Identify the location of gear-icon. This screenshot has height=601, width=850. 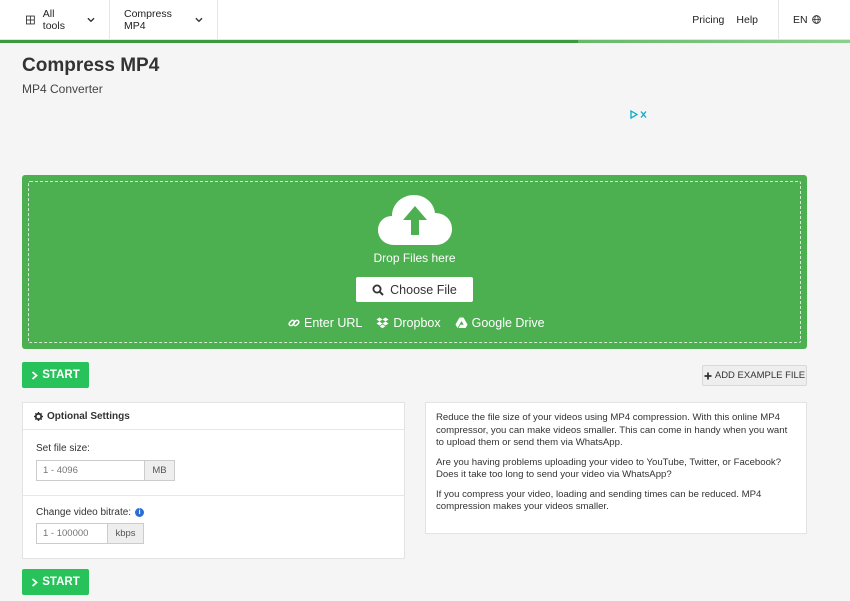
(38, 416).